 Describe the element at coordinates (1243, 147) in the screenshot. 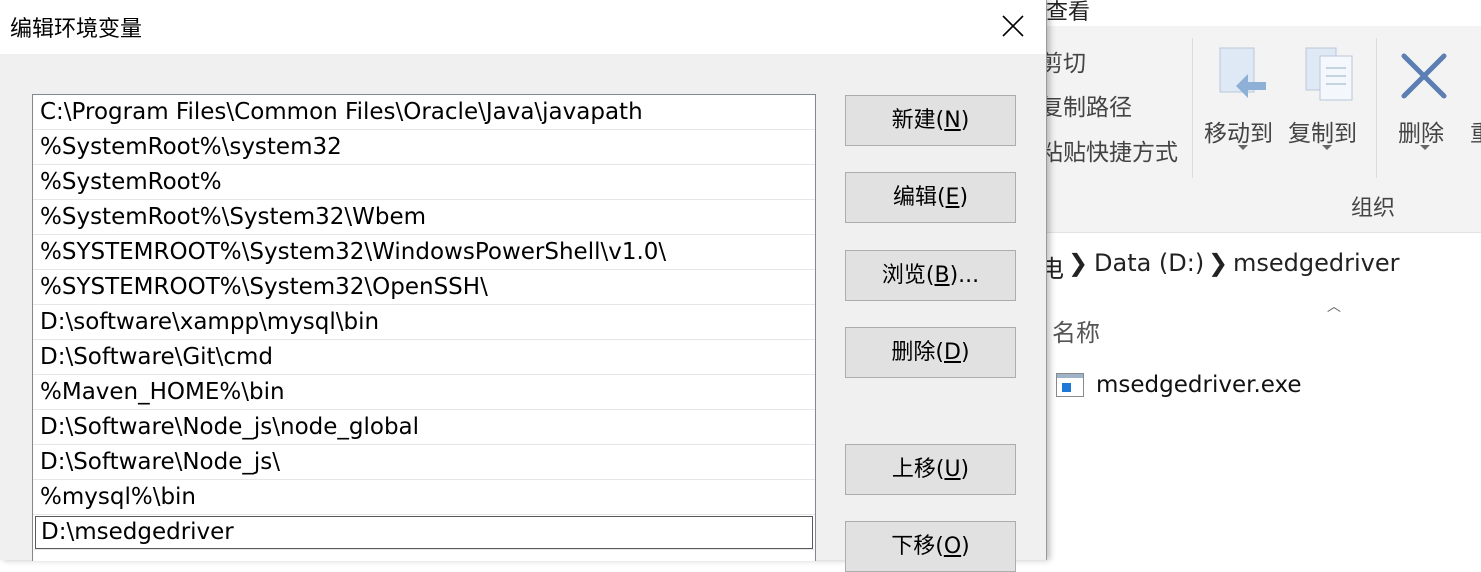

I see `move-to-dropdown-icon` at that location.